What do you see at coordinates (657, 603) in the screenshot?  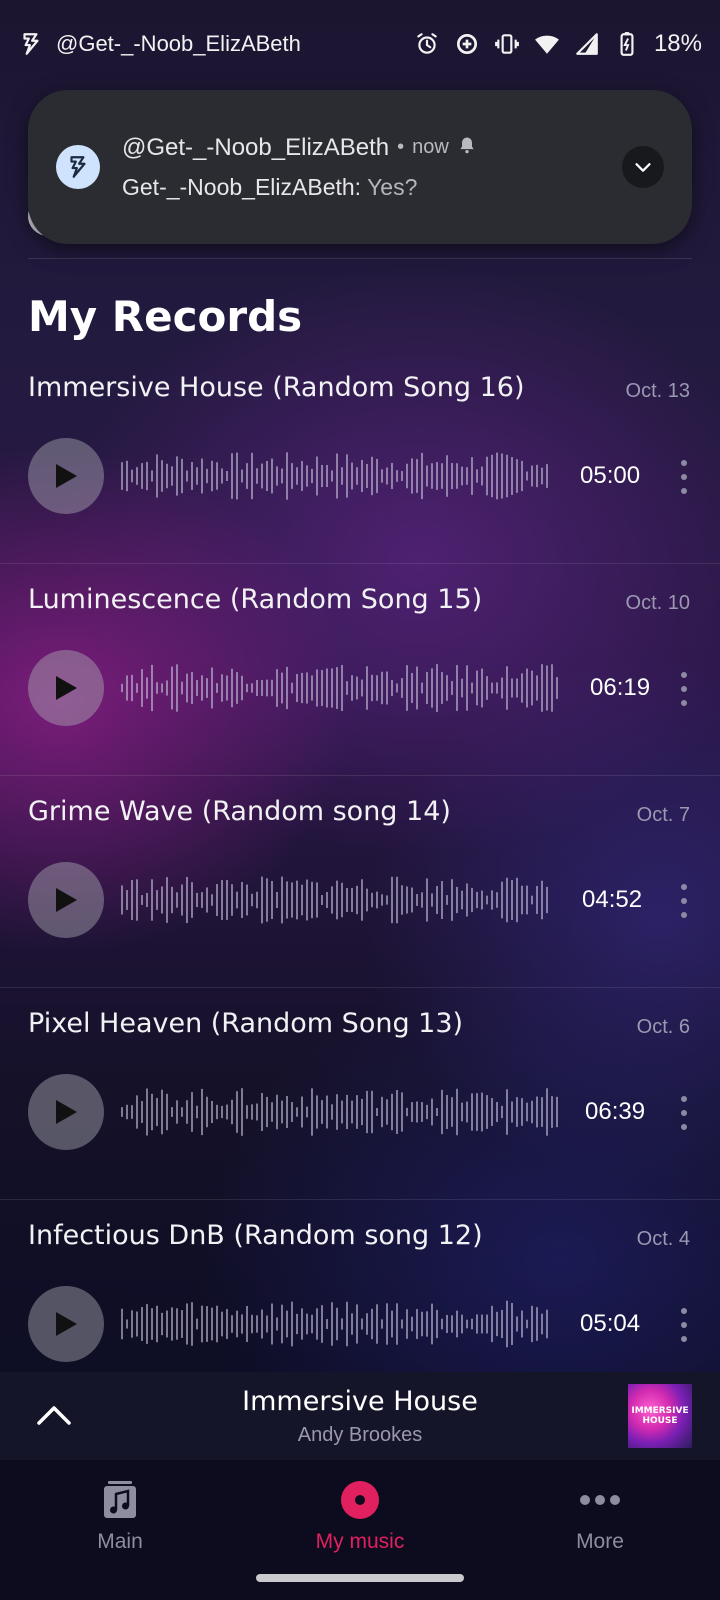 I see `record-date: Oct. 10` at bounding box center [657, 603].